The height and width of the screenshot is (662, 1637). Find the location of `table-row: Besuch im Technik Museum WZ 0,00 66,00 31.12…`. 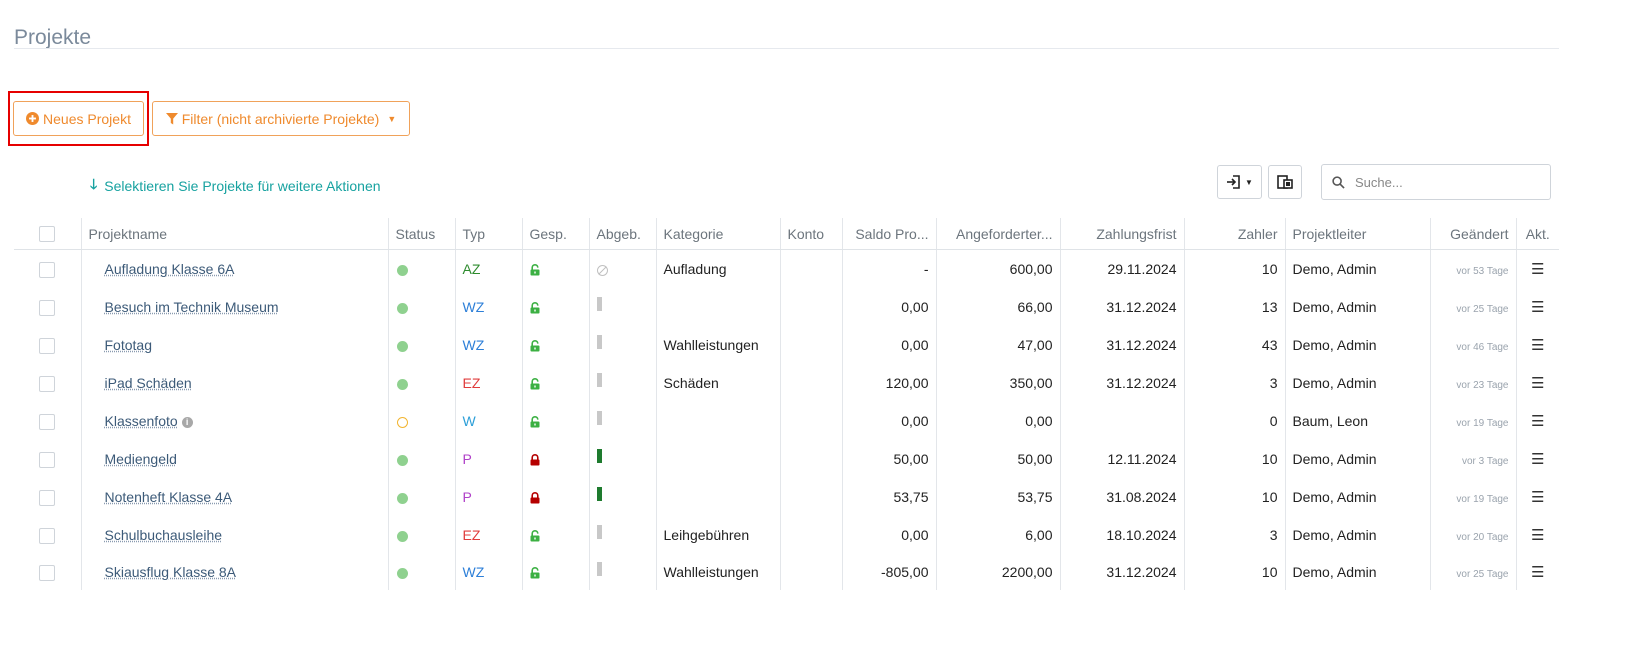

table-row: Besuch im Technik Museum WZ 0,00 66,00 31.12… is located at coordinates (786, 307).